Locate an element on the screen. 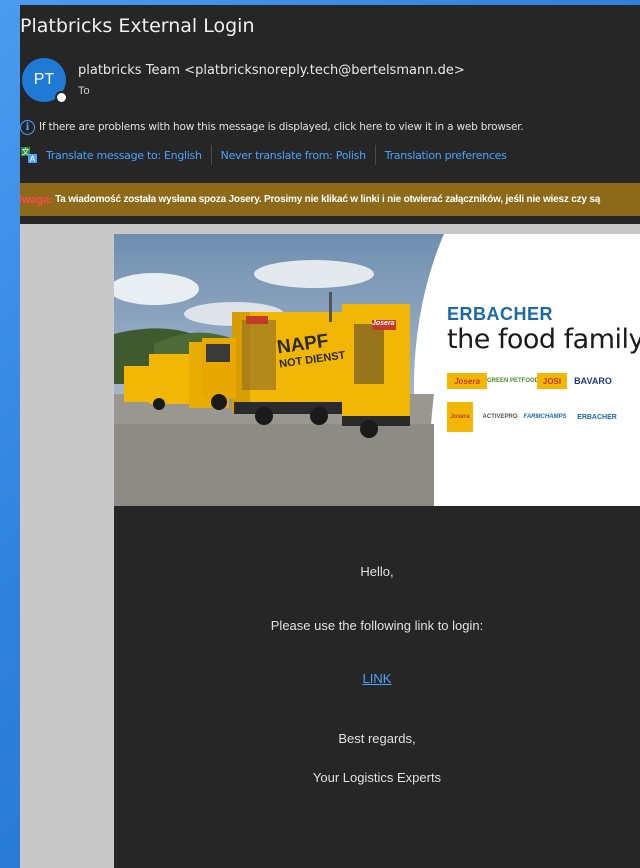 Image resolution: width=640 pixels, height=868 pixels. recipient-to-label: To is located at coordinates (84, 91).